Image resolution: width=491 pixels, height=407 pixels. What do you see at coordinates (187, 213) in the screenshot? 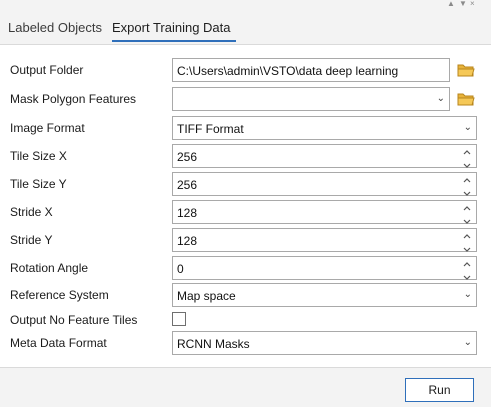
I see `stride-x-value: 128` at bounding box center [187, 213].